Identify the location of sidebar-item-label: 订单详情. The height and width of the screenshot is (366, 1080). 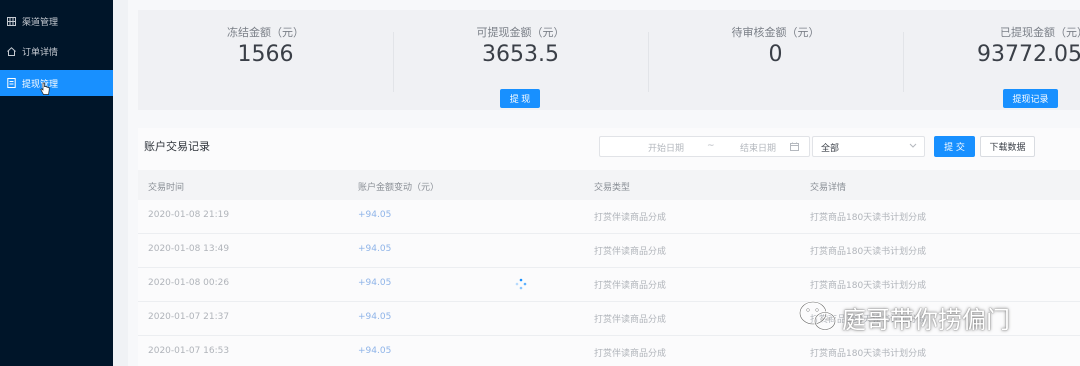
(40, 52).